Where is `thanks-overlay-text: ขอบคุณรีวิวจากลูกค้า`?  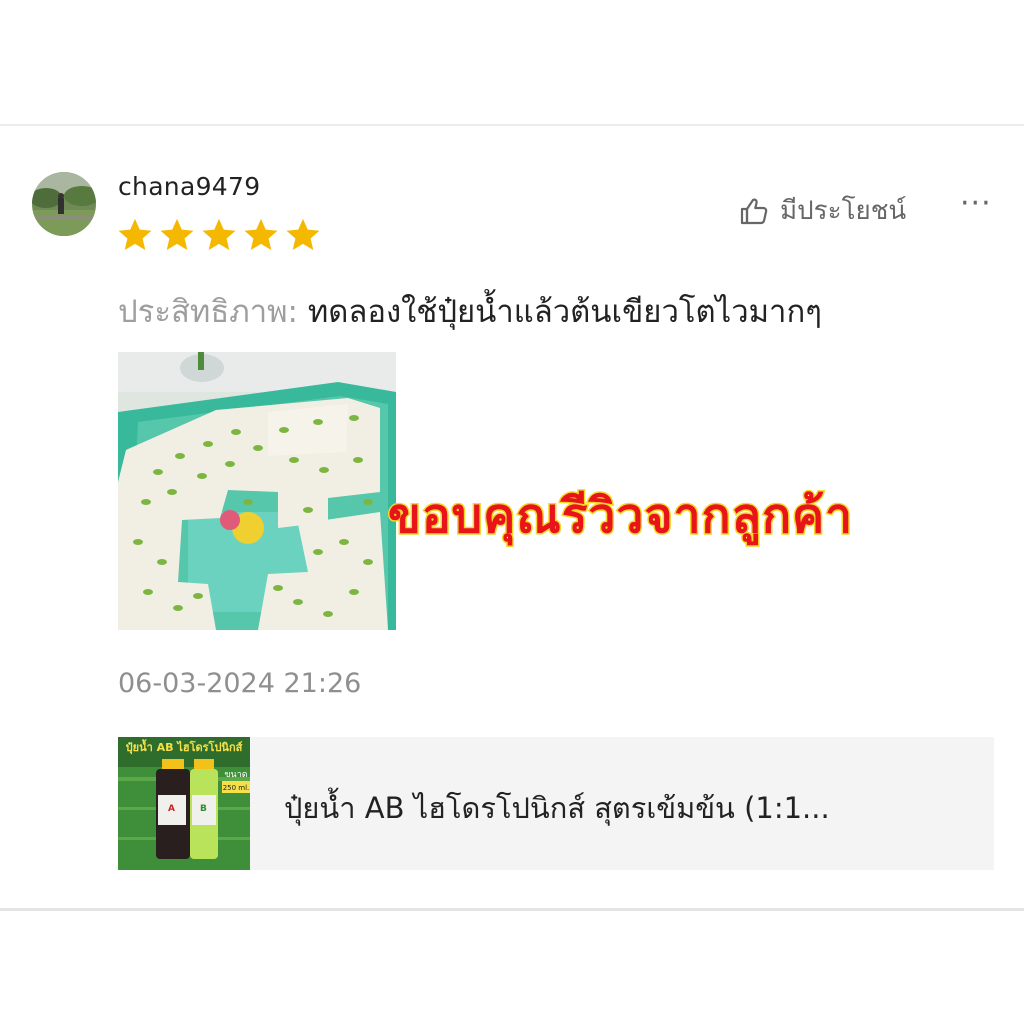 thanks-overlay-text: ขอบคุณรีวิวจากลูกค้า is located at coordinates (620, 516).